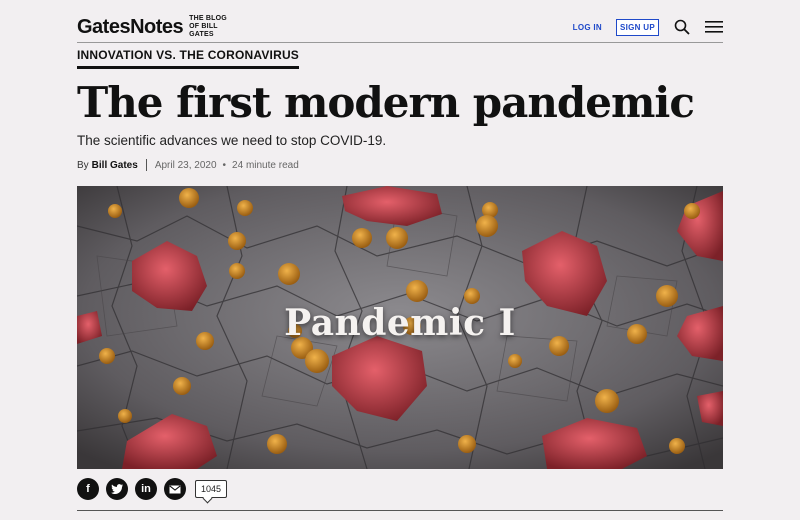 The width and height of the screenshot is (800, 520). I want to click on email-icon, so click(175, 489).